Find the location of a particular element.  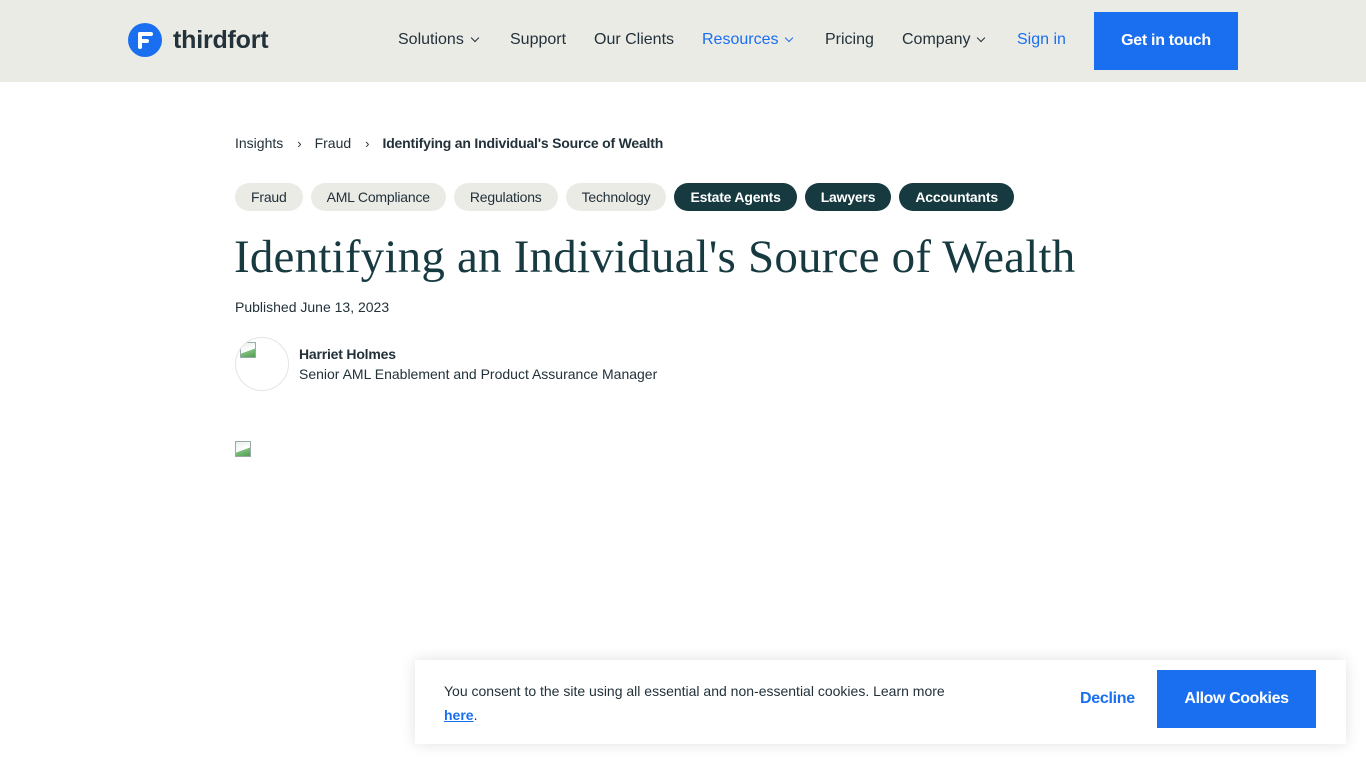

tag-regulations: Regulations is located at coordinates (505, 197).